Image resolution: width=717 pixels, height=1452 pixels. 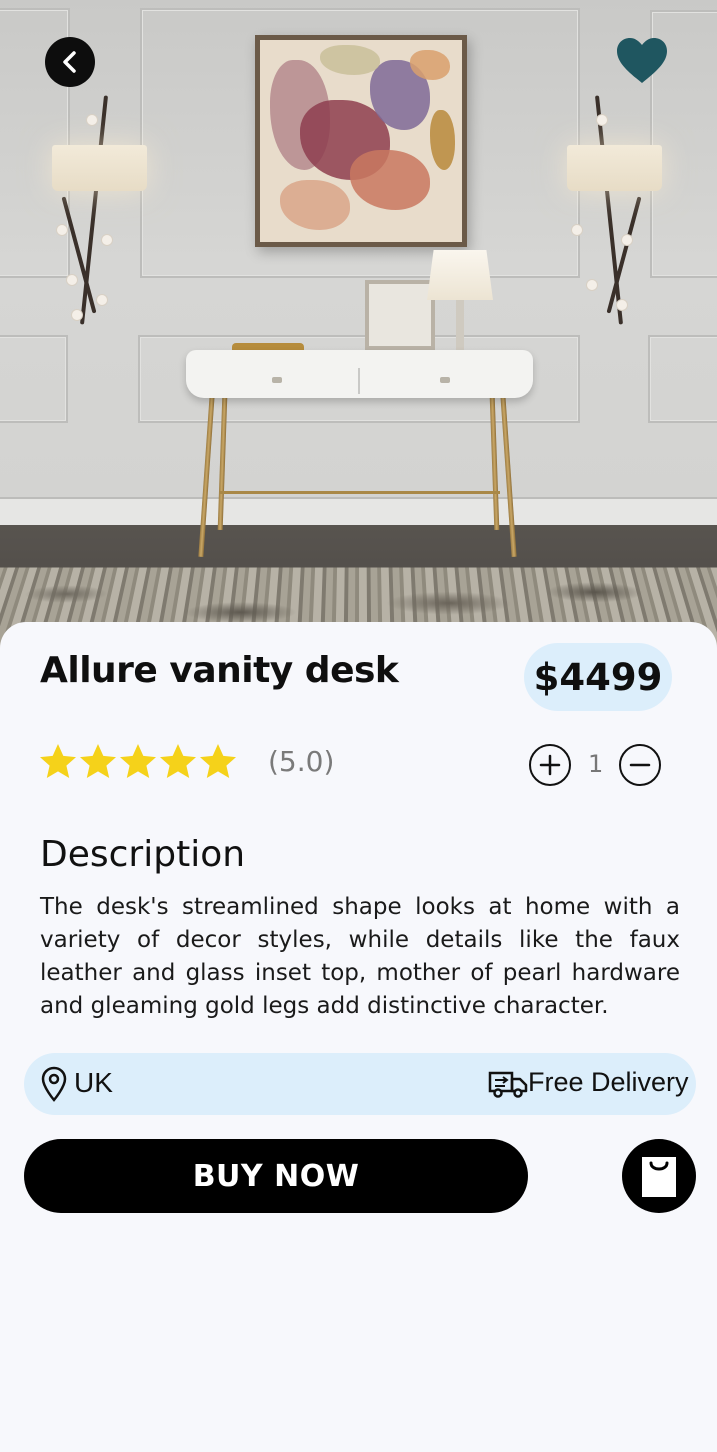 I want to click on chevron-left-icon, so click(x=69, y=62).